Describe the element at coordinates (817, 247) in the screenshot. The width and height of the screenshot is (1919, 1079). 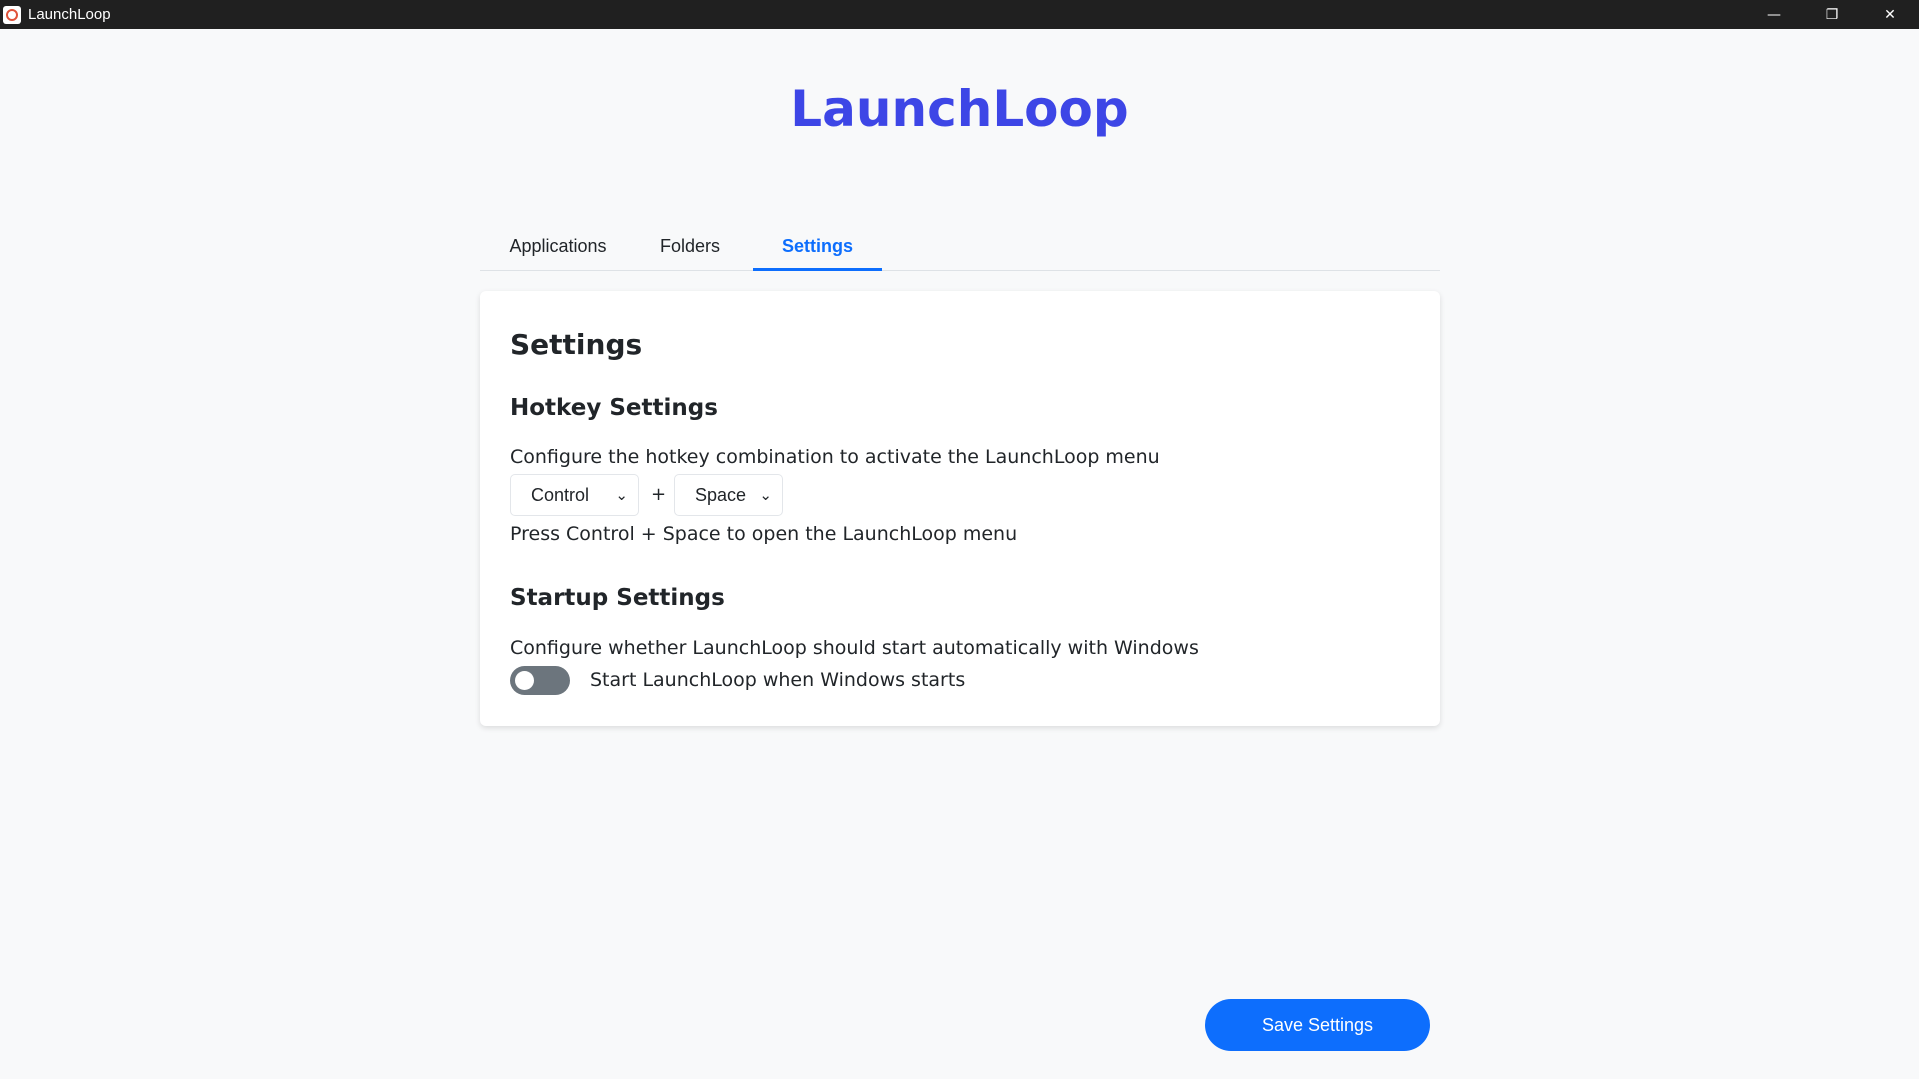
I see `tab-settings: Settings` at that location.